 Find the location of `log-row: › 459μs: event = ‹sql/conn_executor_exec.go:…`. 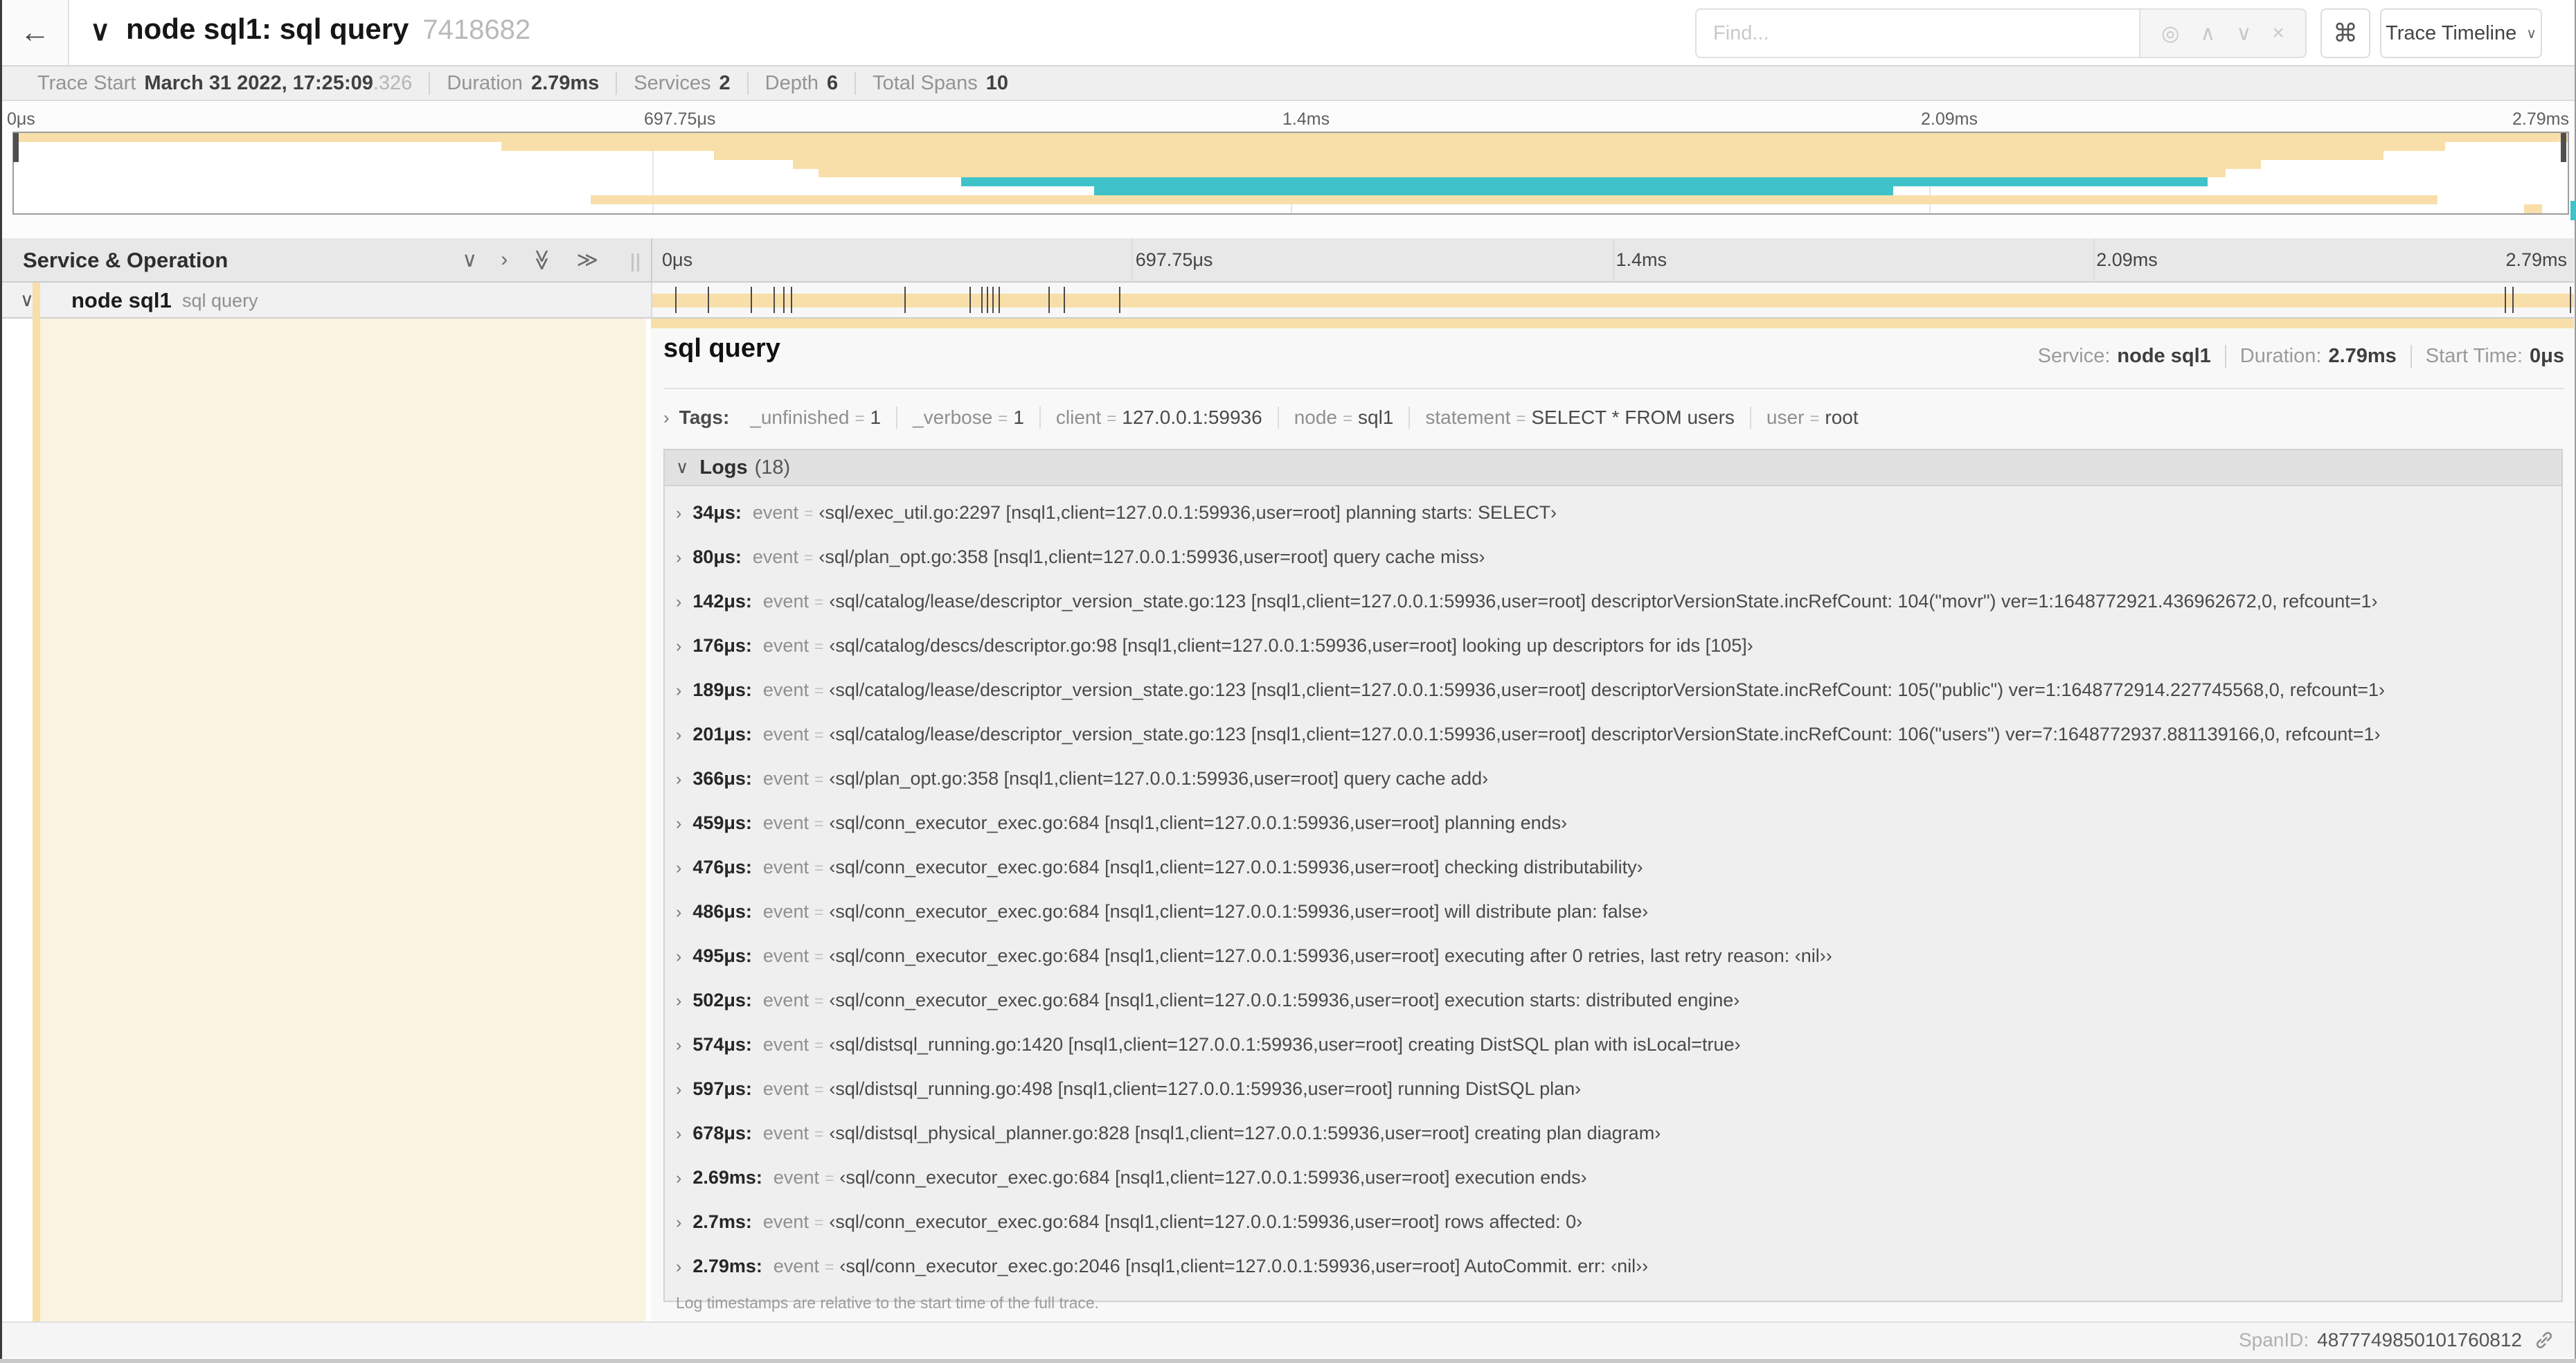

log-row: › 459μs: event = ‹sql/conn_executor_exec.go:… is located at coordinates (1618, 823).